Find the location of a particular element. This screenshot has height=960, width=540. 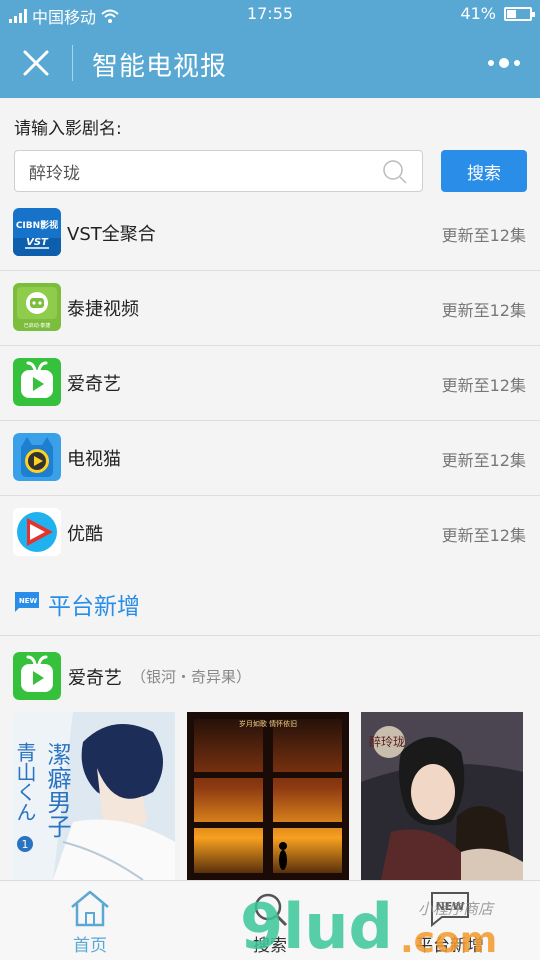

vst-app-icon: CIBN影视 VST is located at coordinates (37, 232).